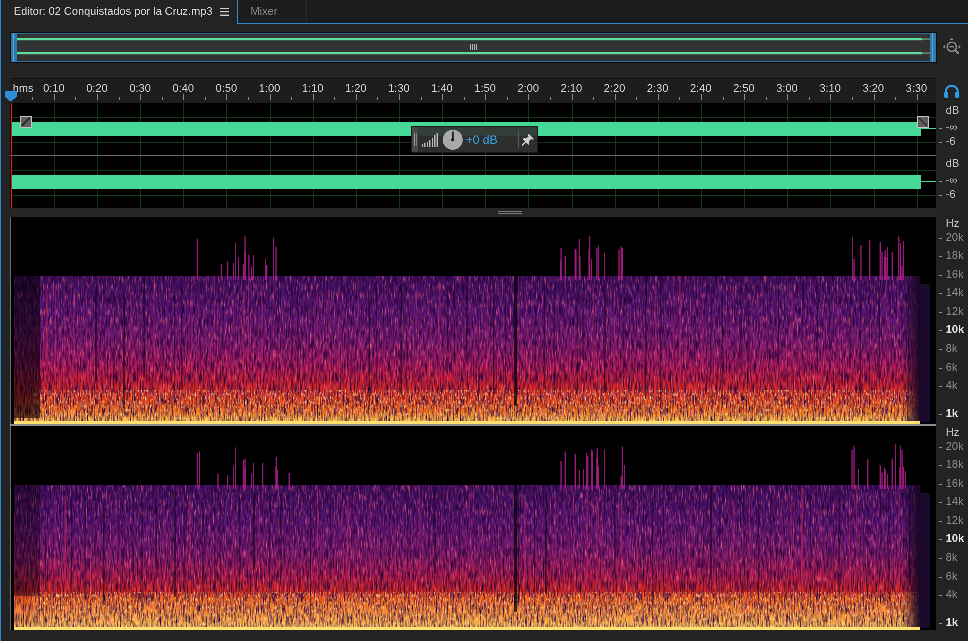 This screenshot has height=641, width=968. Describe the element at coordinates (917, 89) in the screenshot. I see `time-label: 3:30` at that location.